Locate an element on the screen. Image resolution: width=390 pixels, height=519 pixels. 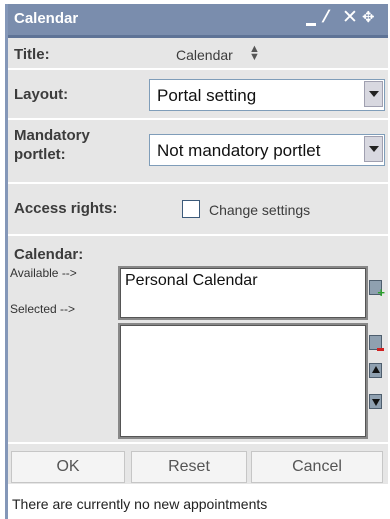
minimize-icon is located at coordinates (312, 19).